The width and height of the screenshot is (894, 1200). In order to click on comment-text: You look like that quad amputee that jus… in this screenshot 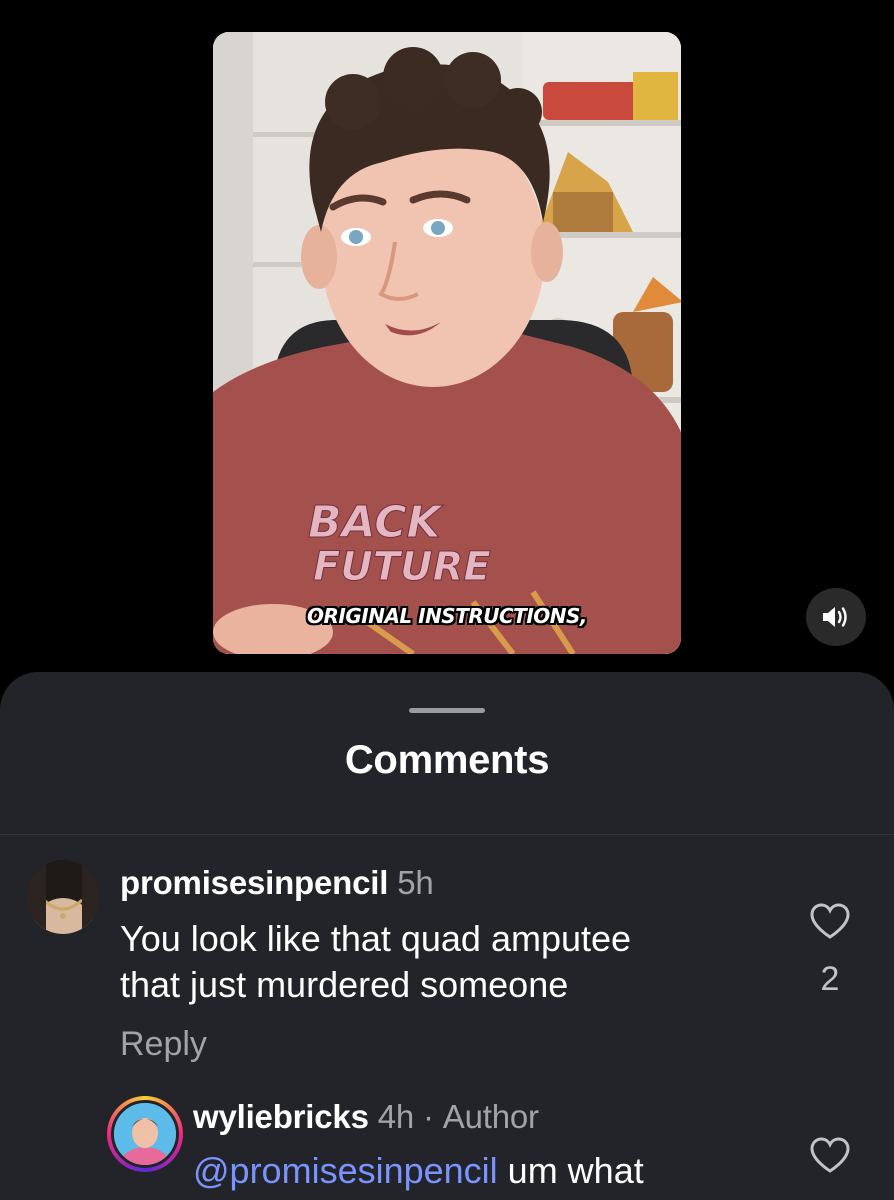, I will do `click(375, 962)`.